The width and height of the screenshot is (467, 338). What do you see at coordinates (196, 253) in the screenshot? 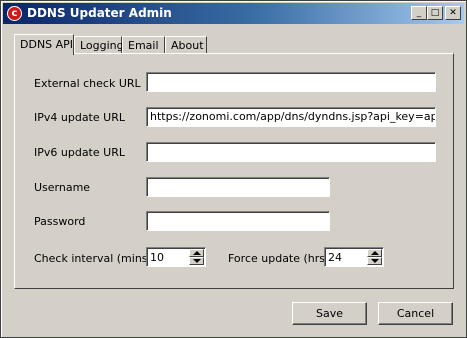
I see `check-interval-up-arrow-icon` at bounding box center [196, 253].